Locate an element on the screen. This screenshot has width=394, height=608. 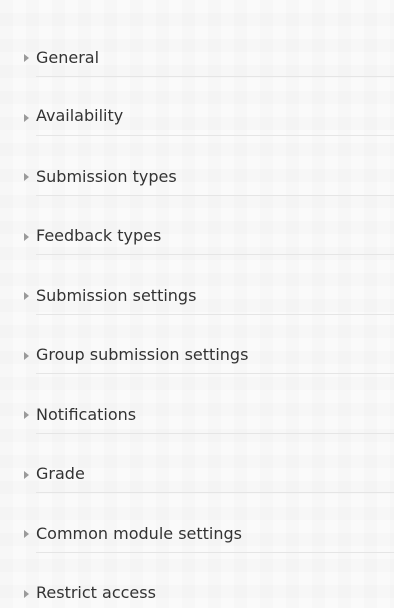
section-common-module-settings-label: Common module settings is located at coordinates (139, 534).